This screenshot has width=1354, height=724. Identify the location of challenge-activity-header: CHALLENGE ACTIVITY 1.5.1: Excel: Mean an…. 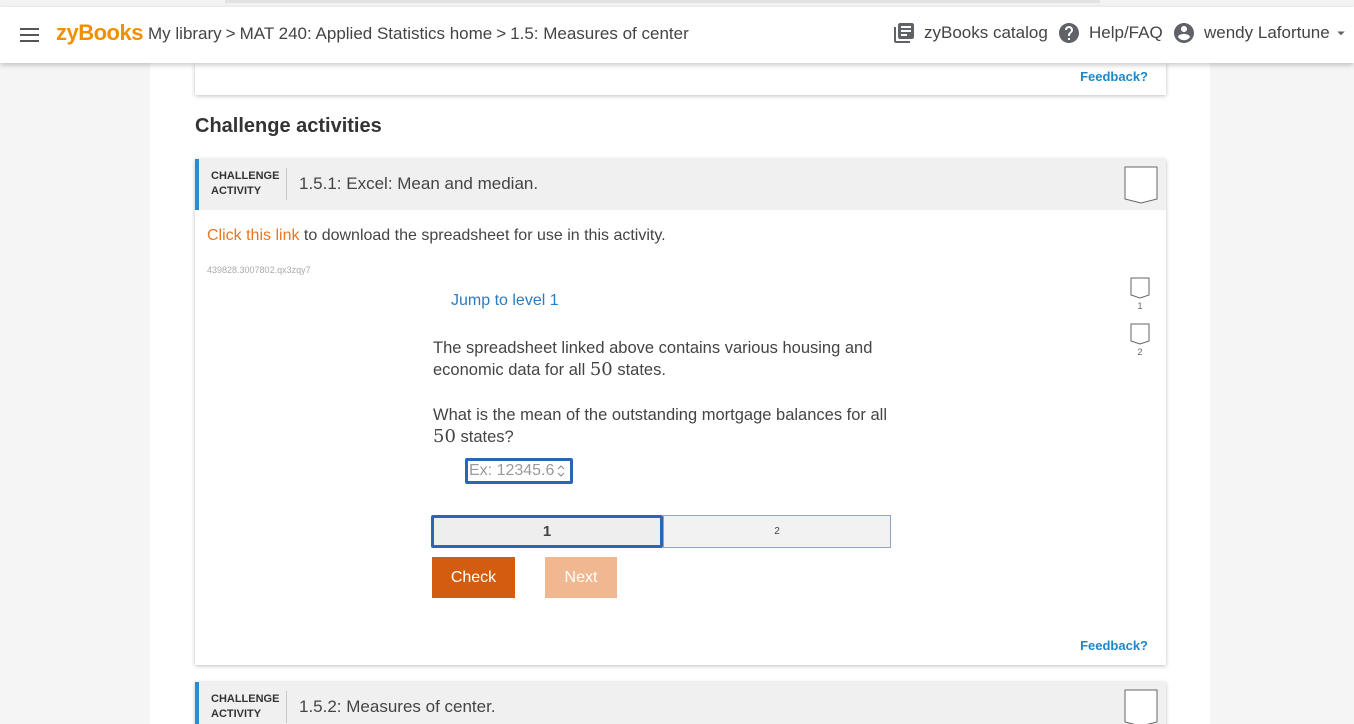
(680, 184).